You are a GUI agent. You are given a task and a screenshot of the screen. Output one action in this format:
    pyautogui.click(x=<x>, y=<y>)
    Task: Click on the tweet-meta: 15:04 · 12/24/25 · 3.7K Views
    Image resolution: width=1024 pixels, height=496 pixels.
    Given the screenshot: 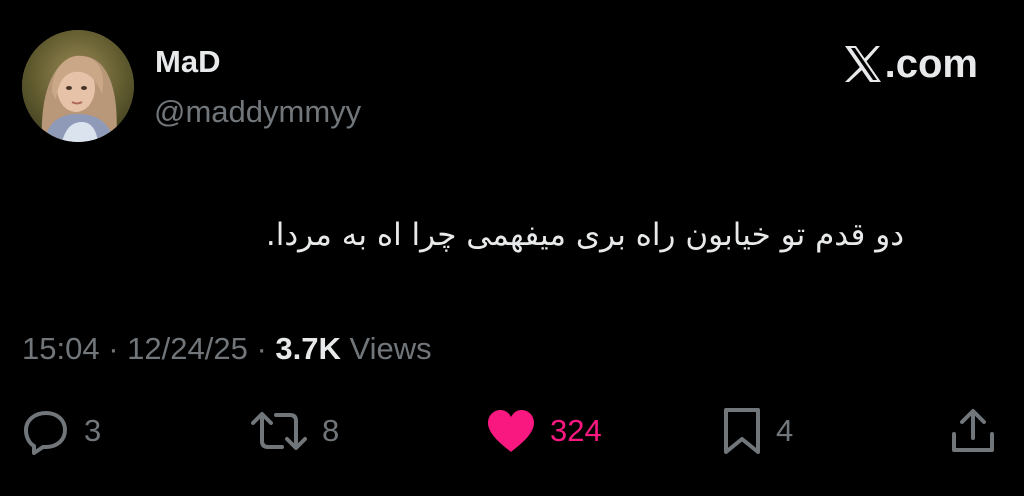 What is the action you would take?
    pyautogui.click(x=227, y=349)
    